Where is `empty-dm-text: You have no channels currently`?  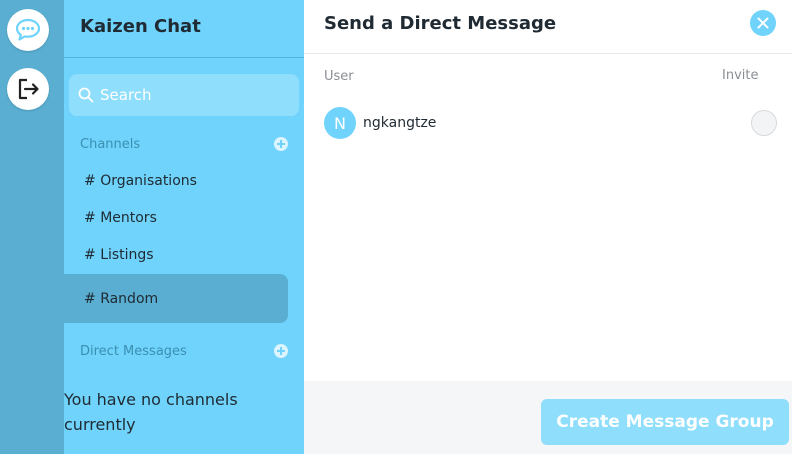
empty-dm-text: You have no channels currently is located at coordinates (151, 412).